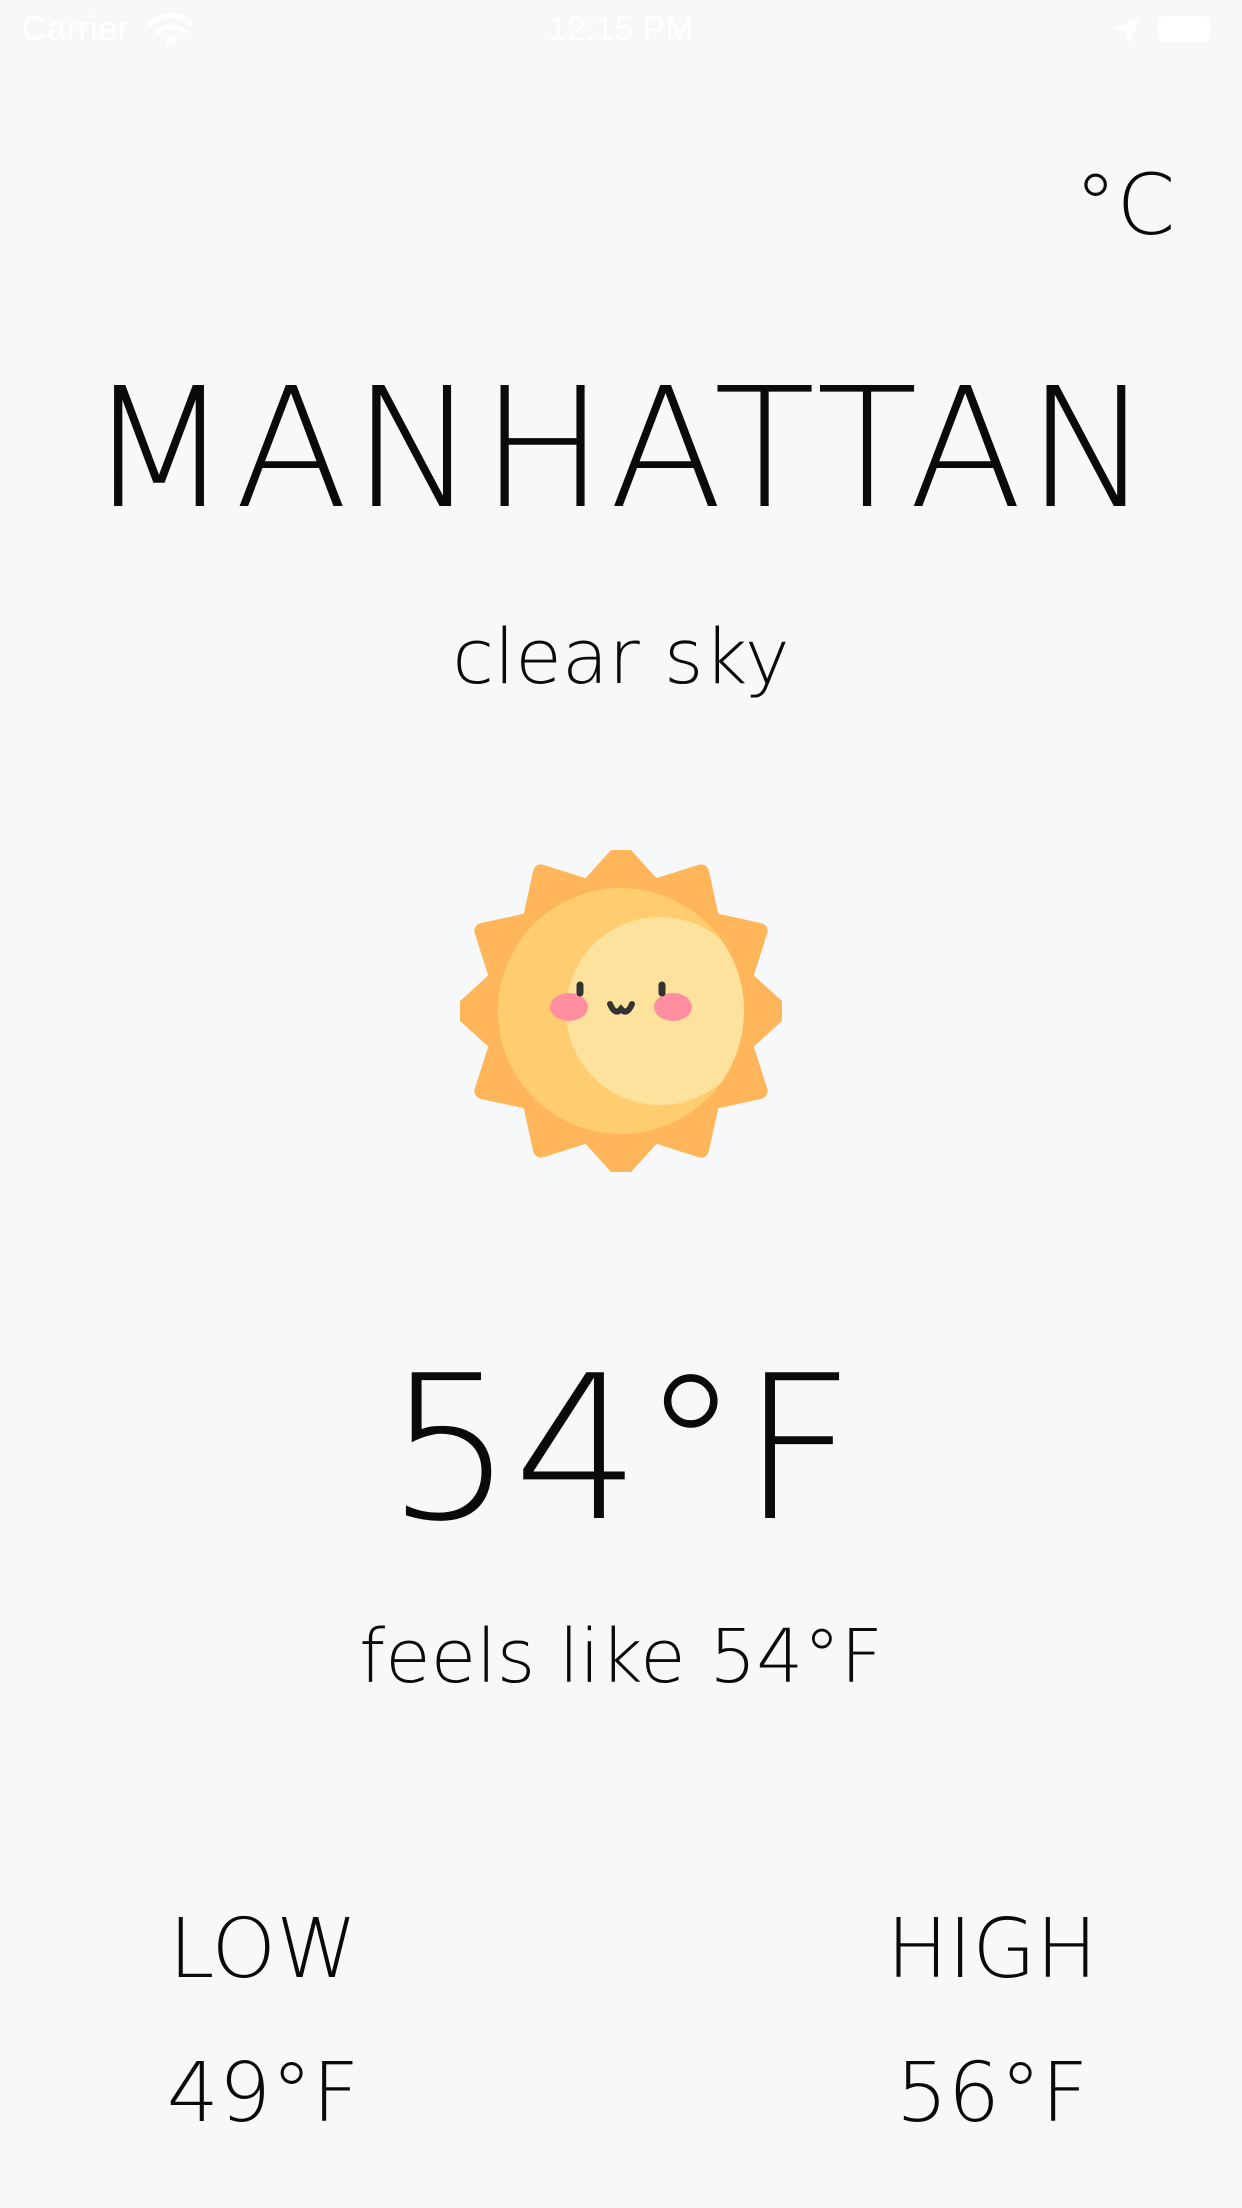 The height and width of the screenshot is (2208, 1242). I want to click on location-arrow-icon, so click(1127, 31).